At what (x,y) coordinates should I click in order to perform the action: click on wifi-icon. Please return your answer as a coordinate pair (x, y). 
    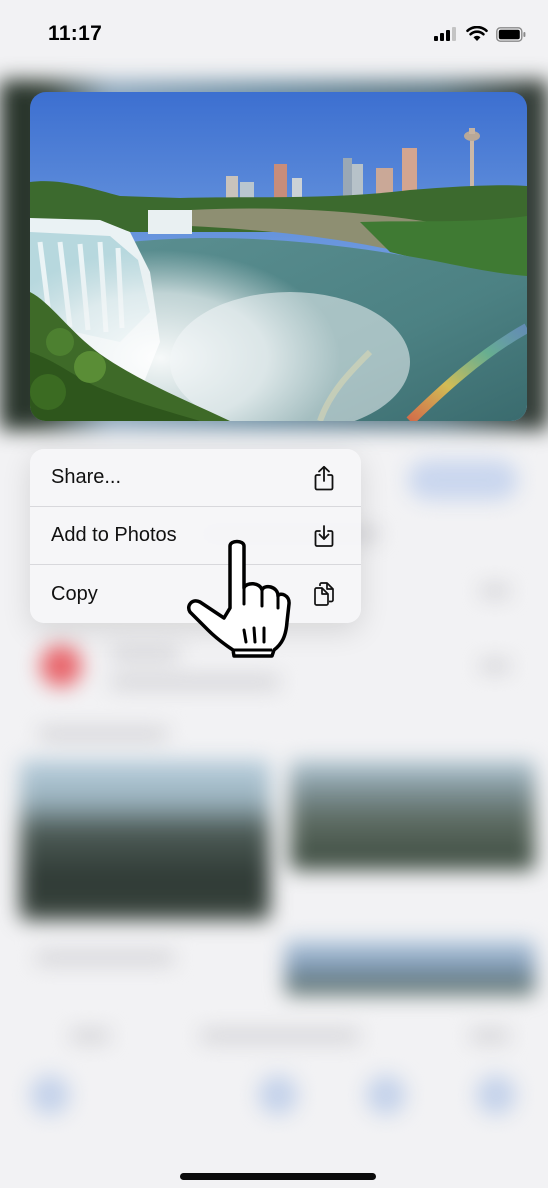
    Looking at the image, I should click on (477, 33).